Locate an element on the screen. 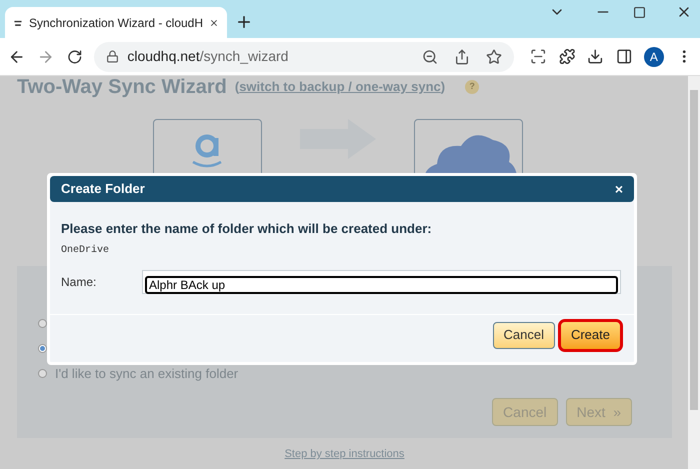  dialog-prompt: Please enter the name of folder which will be created under: is located at coordinates (247, 229).